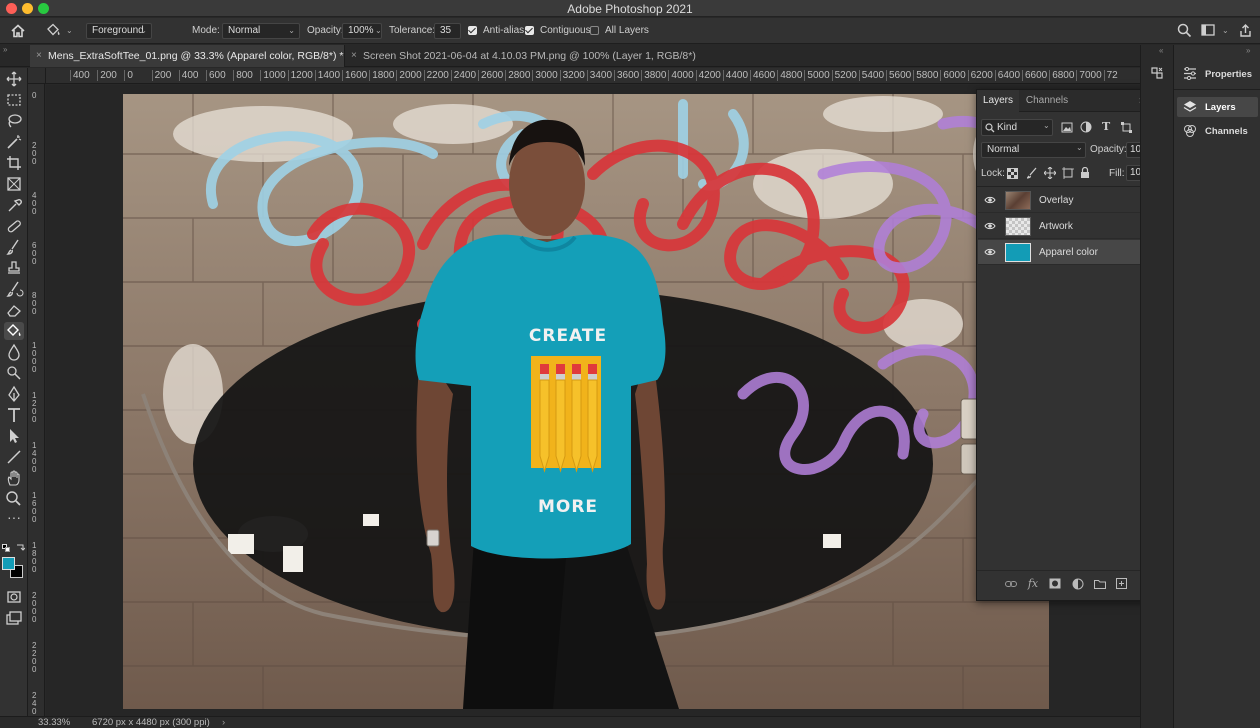  Describe the element at coordinates (1055, 583) in the screenshot. I see `add-mask-icon` at that location.